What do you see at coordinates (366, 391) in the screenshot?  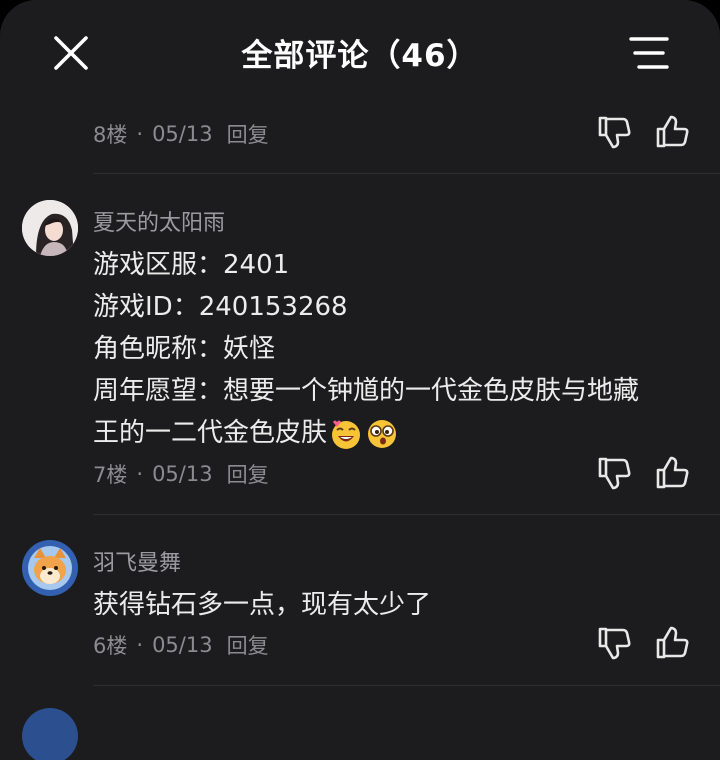 I see `comment-text-line: 周年愿望：想要一个钟馗的一代金色皮肤与地藏` at bounding box center [366, 391].